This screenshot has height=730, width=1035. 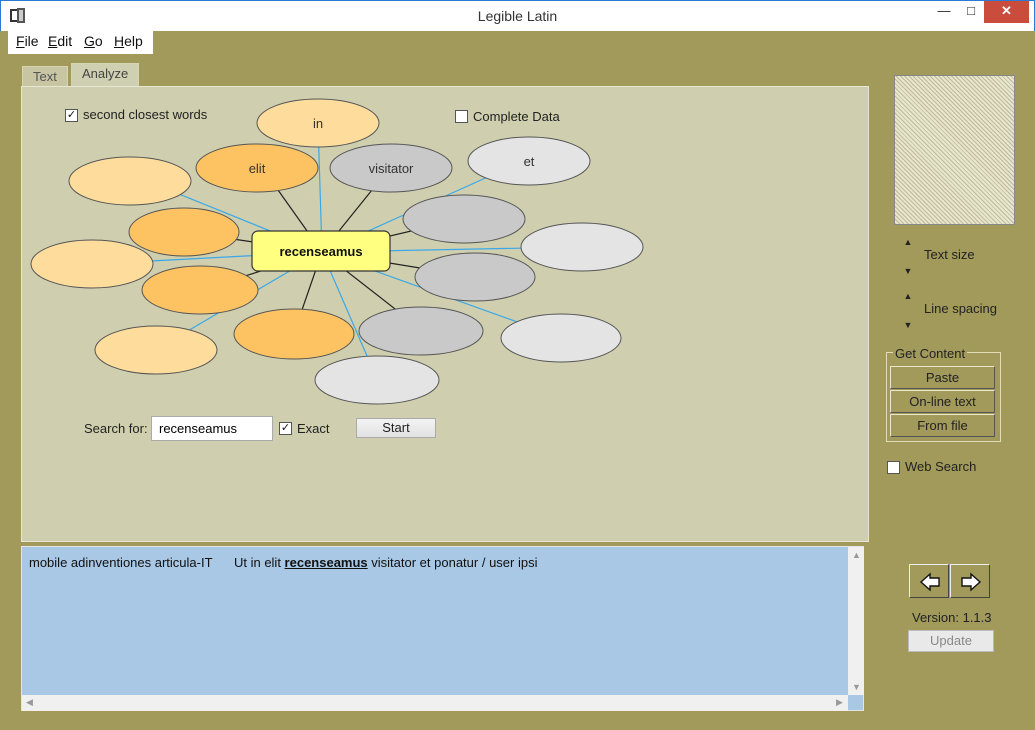 What do you see at coordinates (942, 377) in the screenshot?
I see `paste-button: Paste` at bounding box center [942, 377].